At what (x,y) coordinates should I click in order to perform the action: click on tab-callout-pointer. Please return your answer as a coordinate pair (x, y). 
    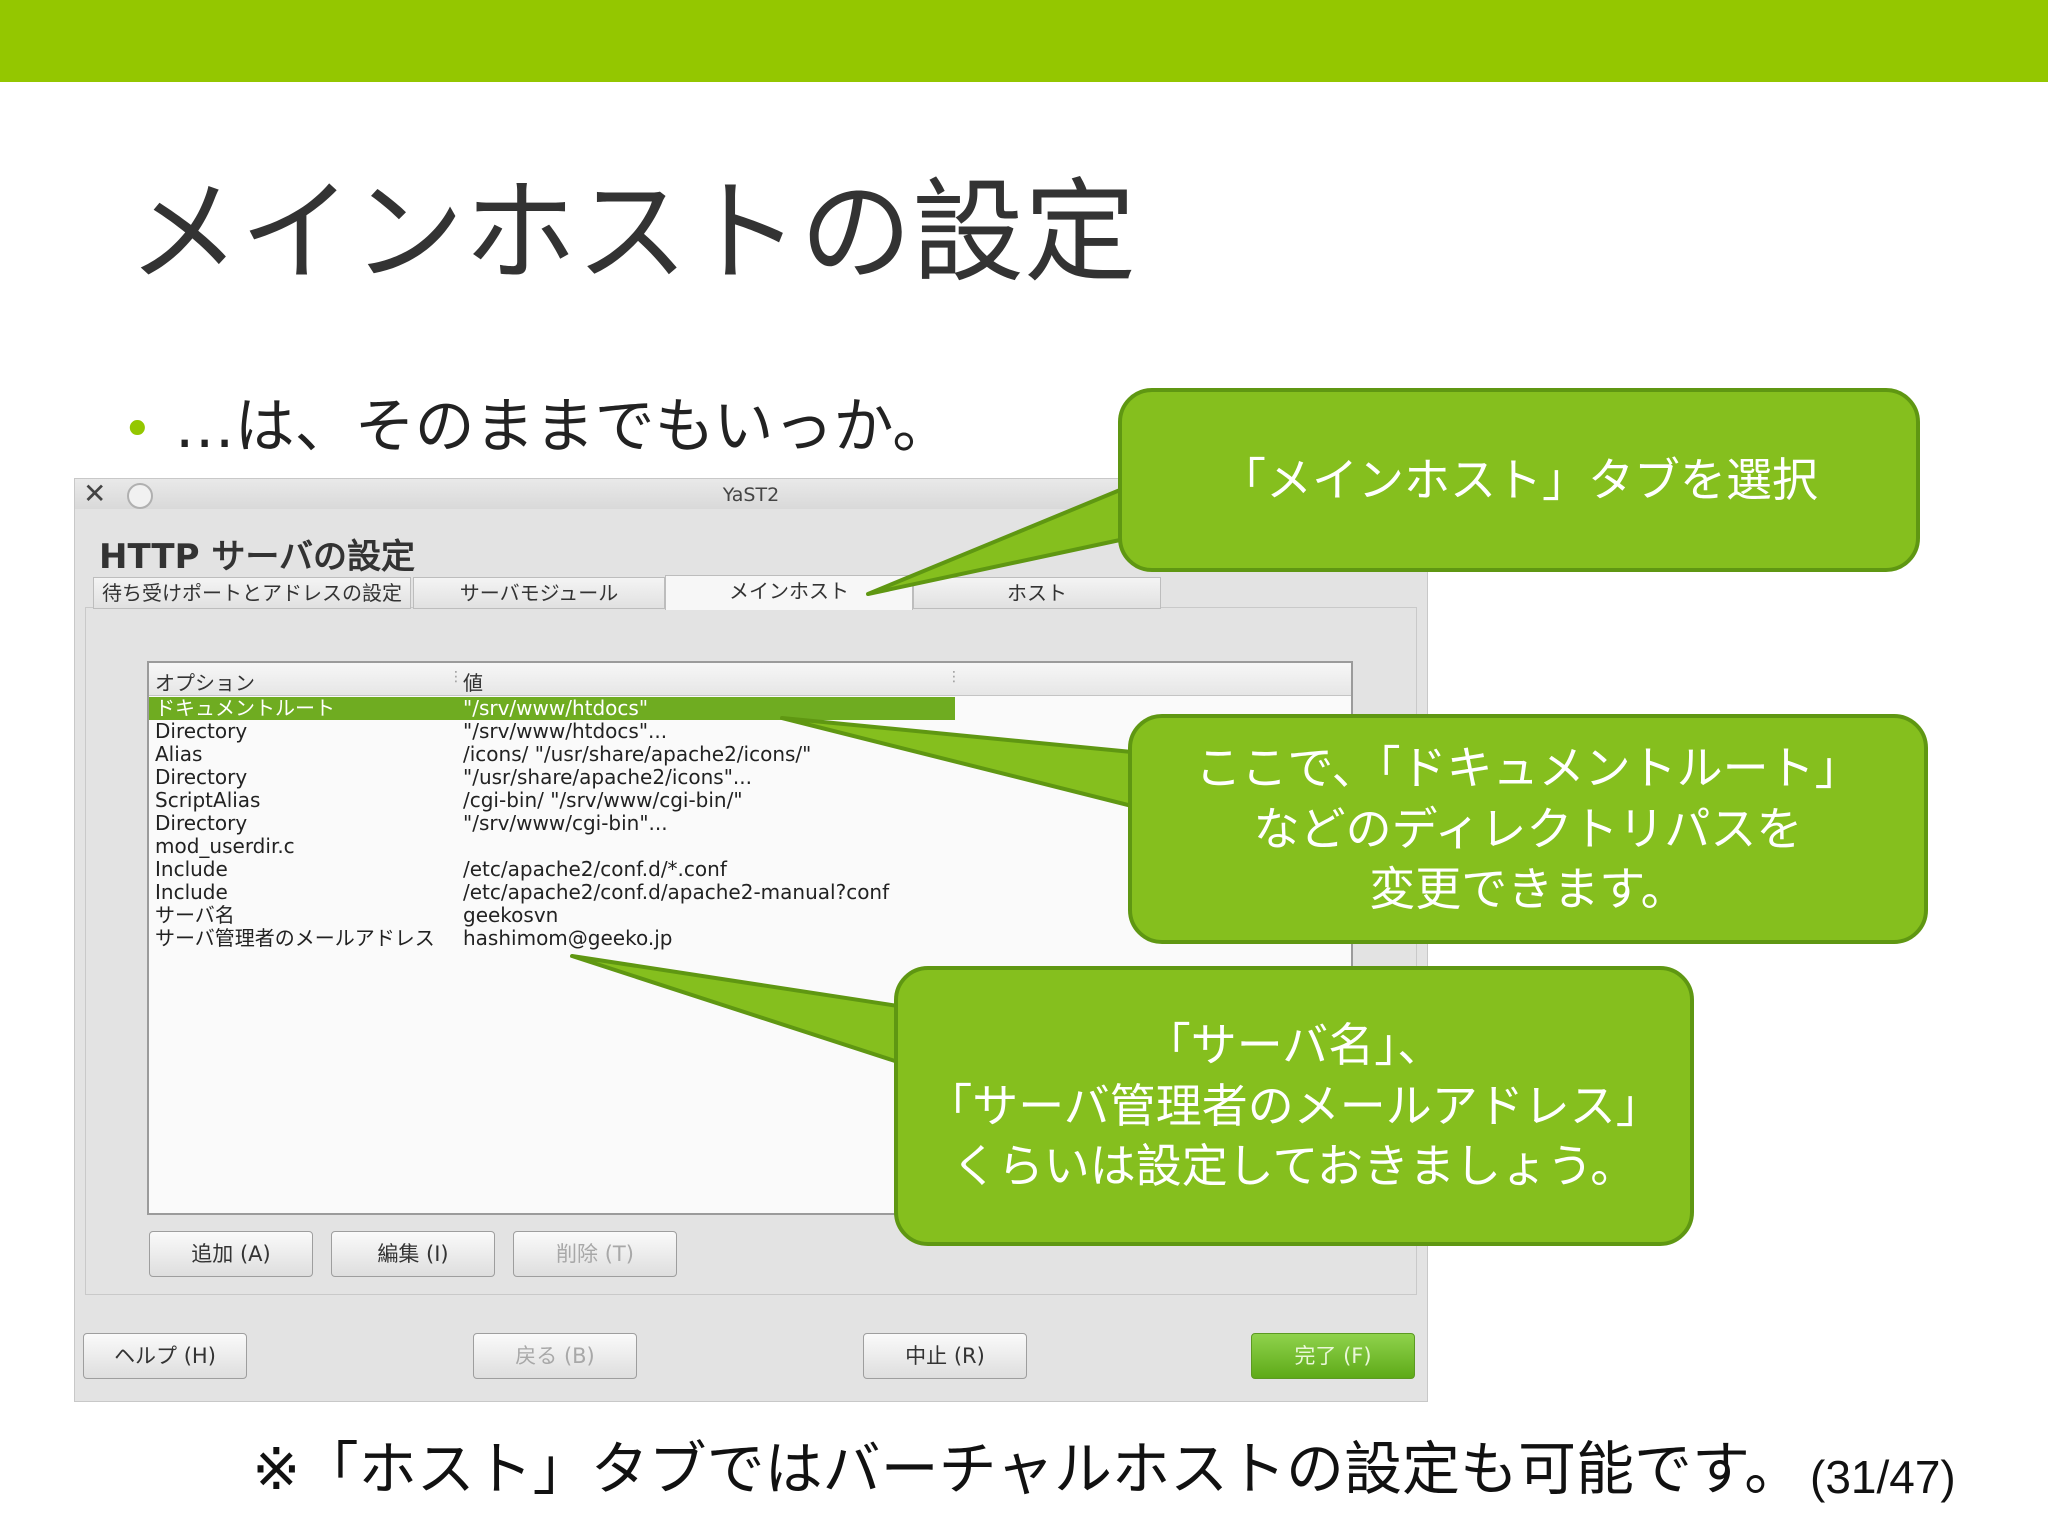
    Looking at the image, I should click on (994, 542).